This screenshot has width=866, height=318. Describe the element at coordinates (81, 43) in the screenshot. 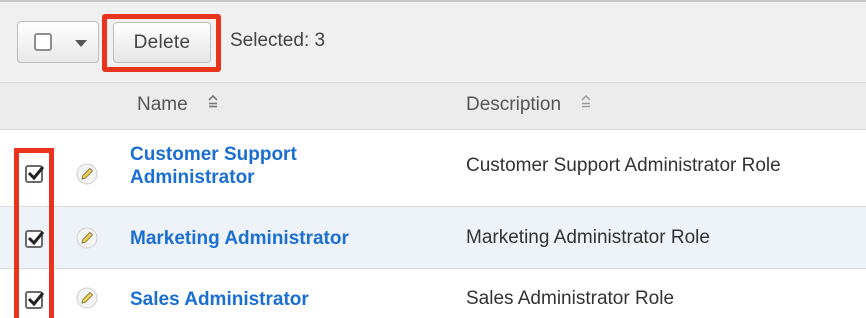

I see `chevron-down-icon` at that location.